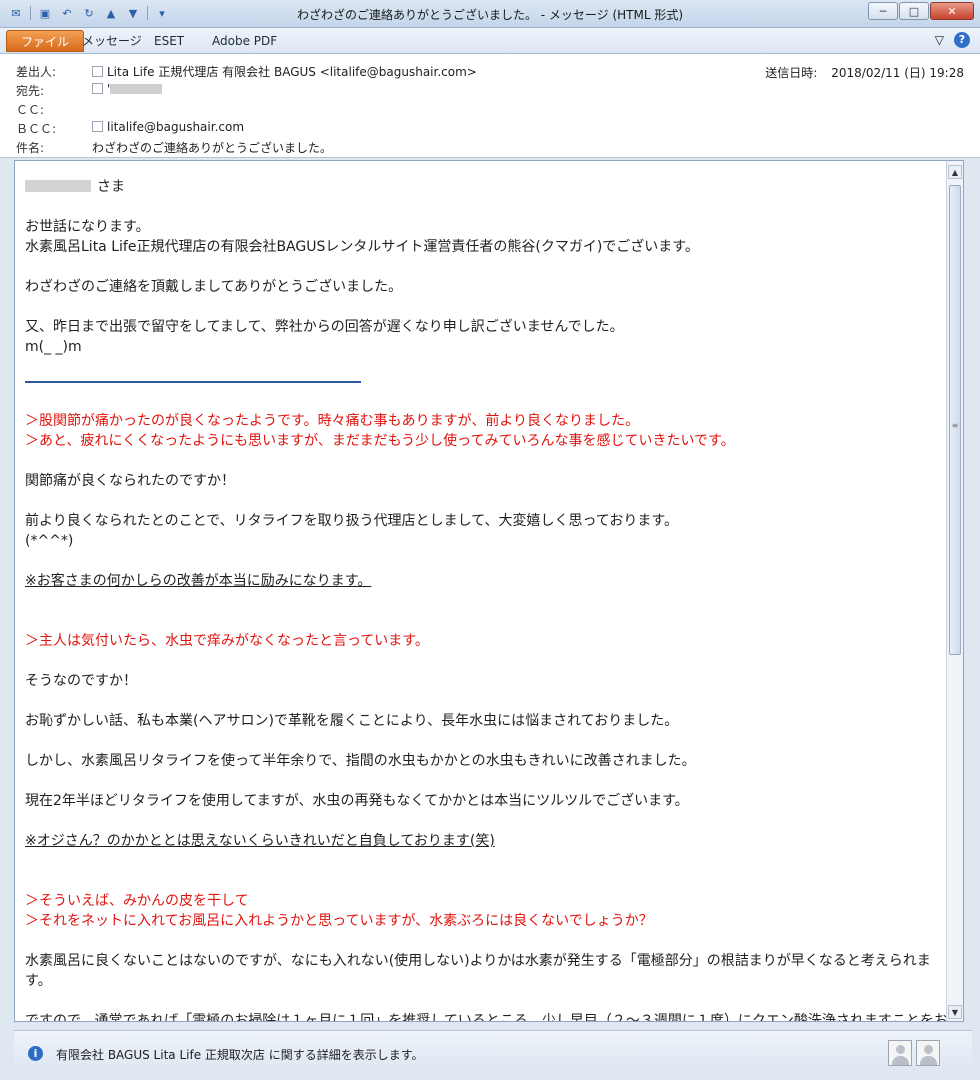 The image size is (980, 1080). I want to click on maximize-button: □, so click(914, 11).